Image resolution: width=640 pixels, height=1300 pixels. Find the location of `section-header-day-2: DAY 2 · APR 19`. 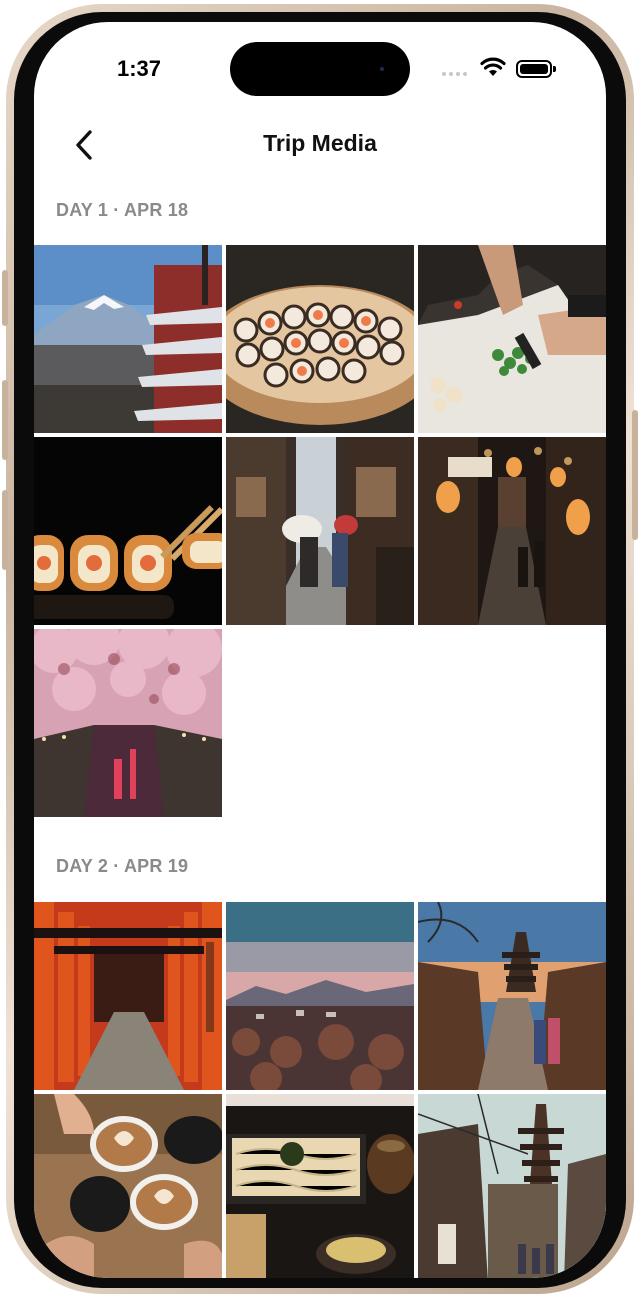

section-header-day-2: DAY 2 · APR 19 is located at coordinates (122, 866).